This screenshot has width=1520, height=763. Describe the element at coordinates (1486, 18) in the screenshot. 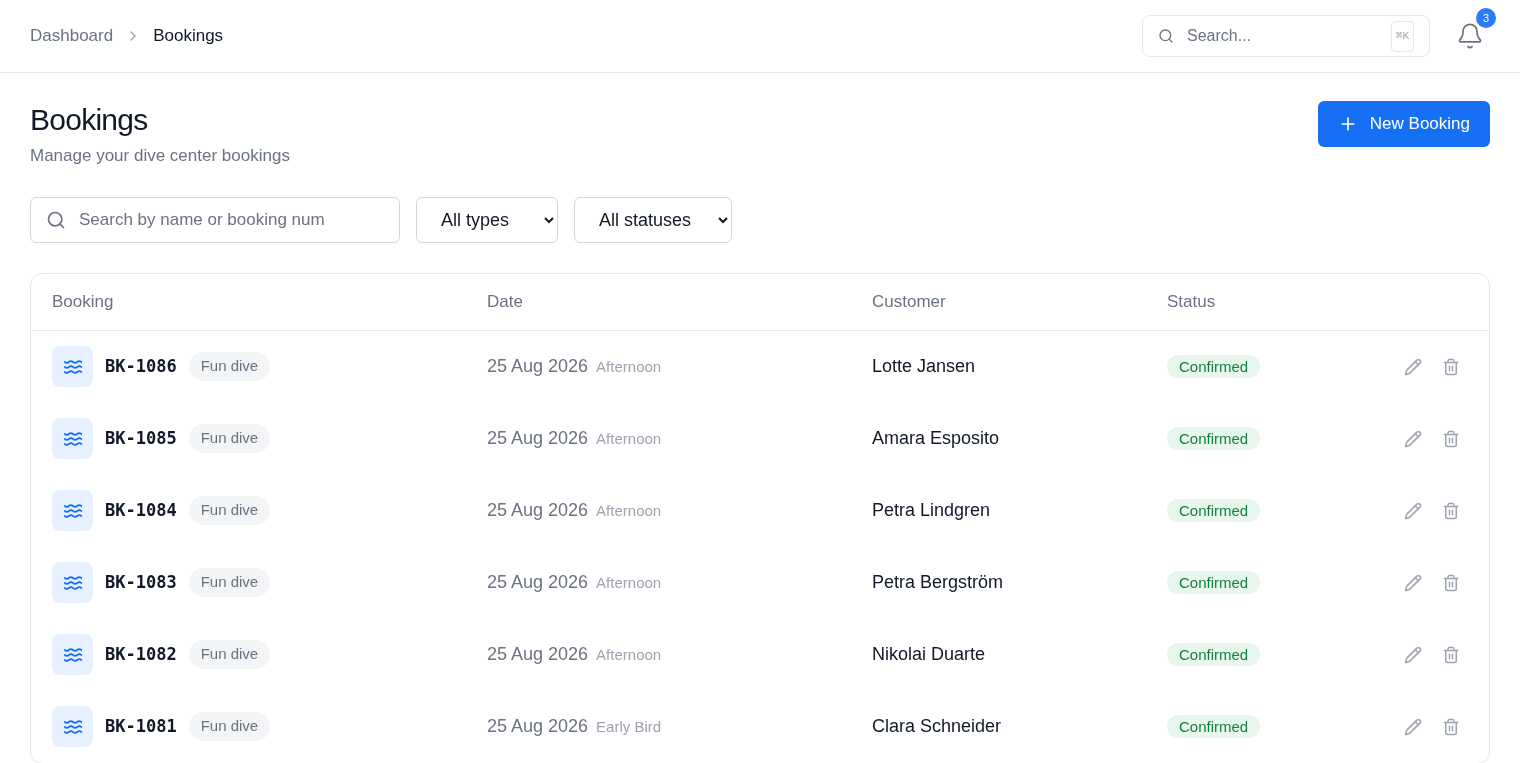

I see `notification-badge: 3` at that location.